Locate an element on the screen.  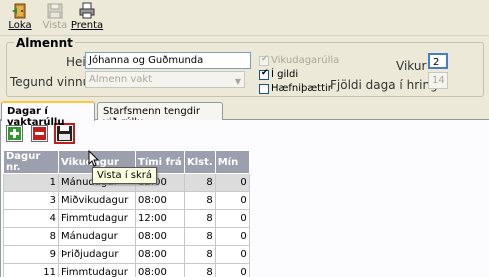
tegund-vinnu-select: Almenn vakt ▼ is located at coordinates (165, 79).